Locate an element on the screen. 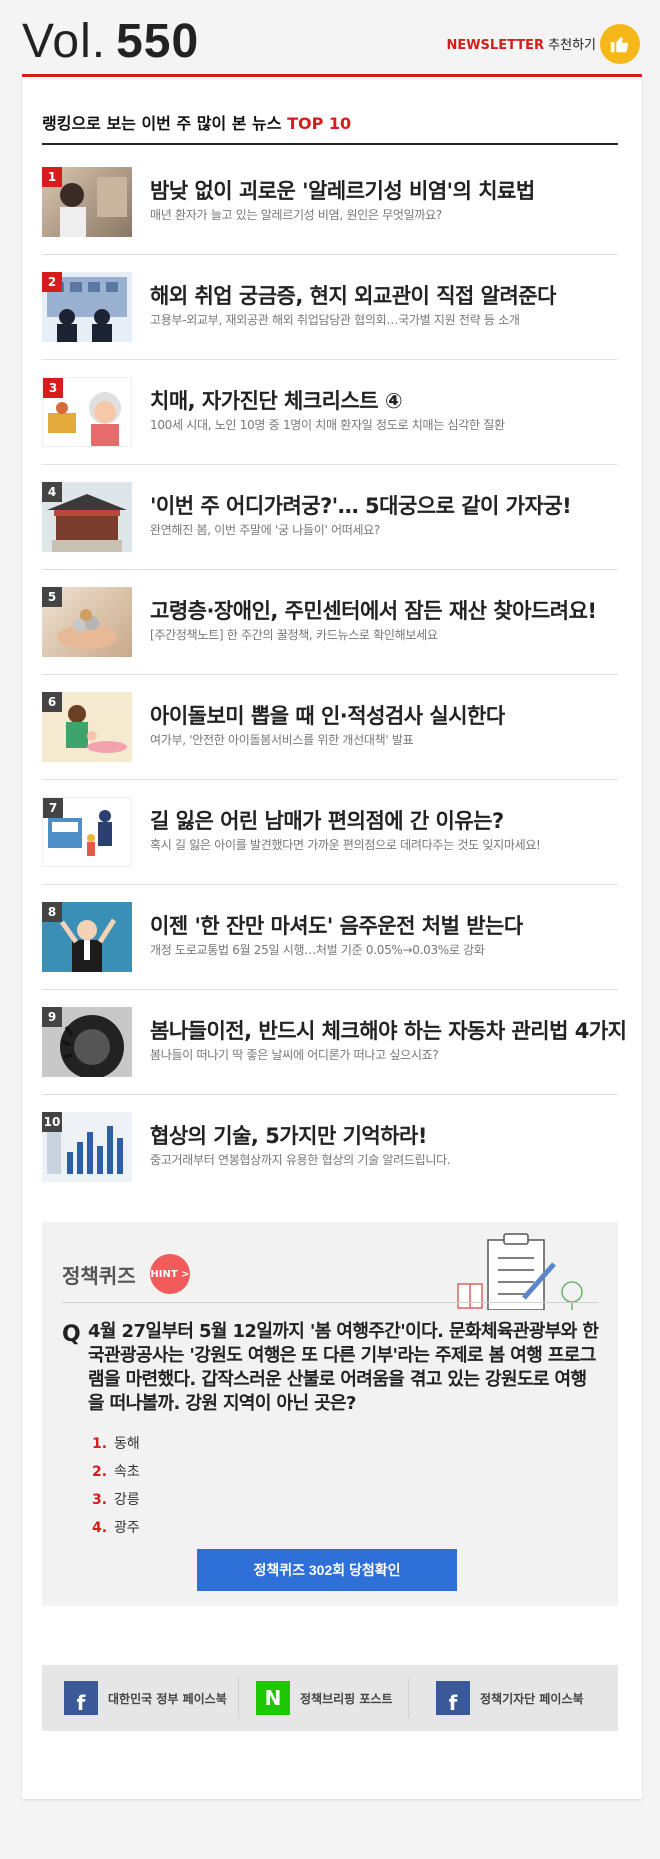 The height and width of the screenshot is (1859, 660). footer-link-briefing-post: N 정책브리핑 포스트 is located at coordinates (324, 1698).